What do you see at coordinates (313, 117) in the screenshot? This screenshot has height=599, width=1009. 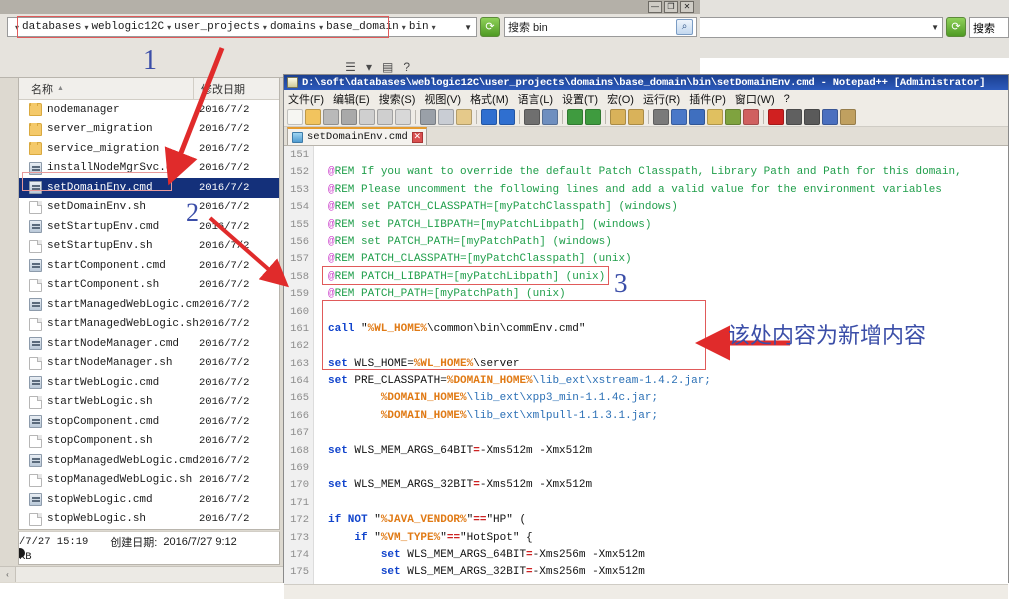 I see `open-file-icon` at bounding box center [313, 117].